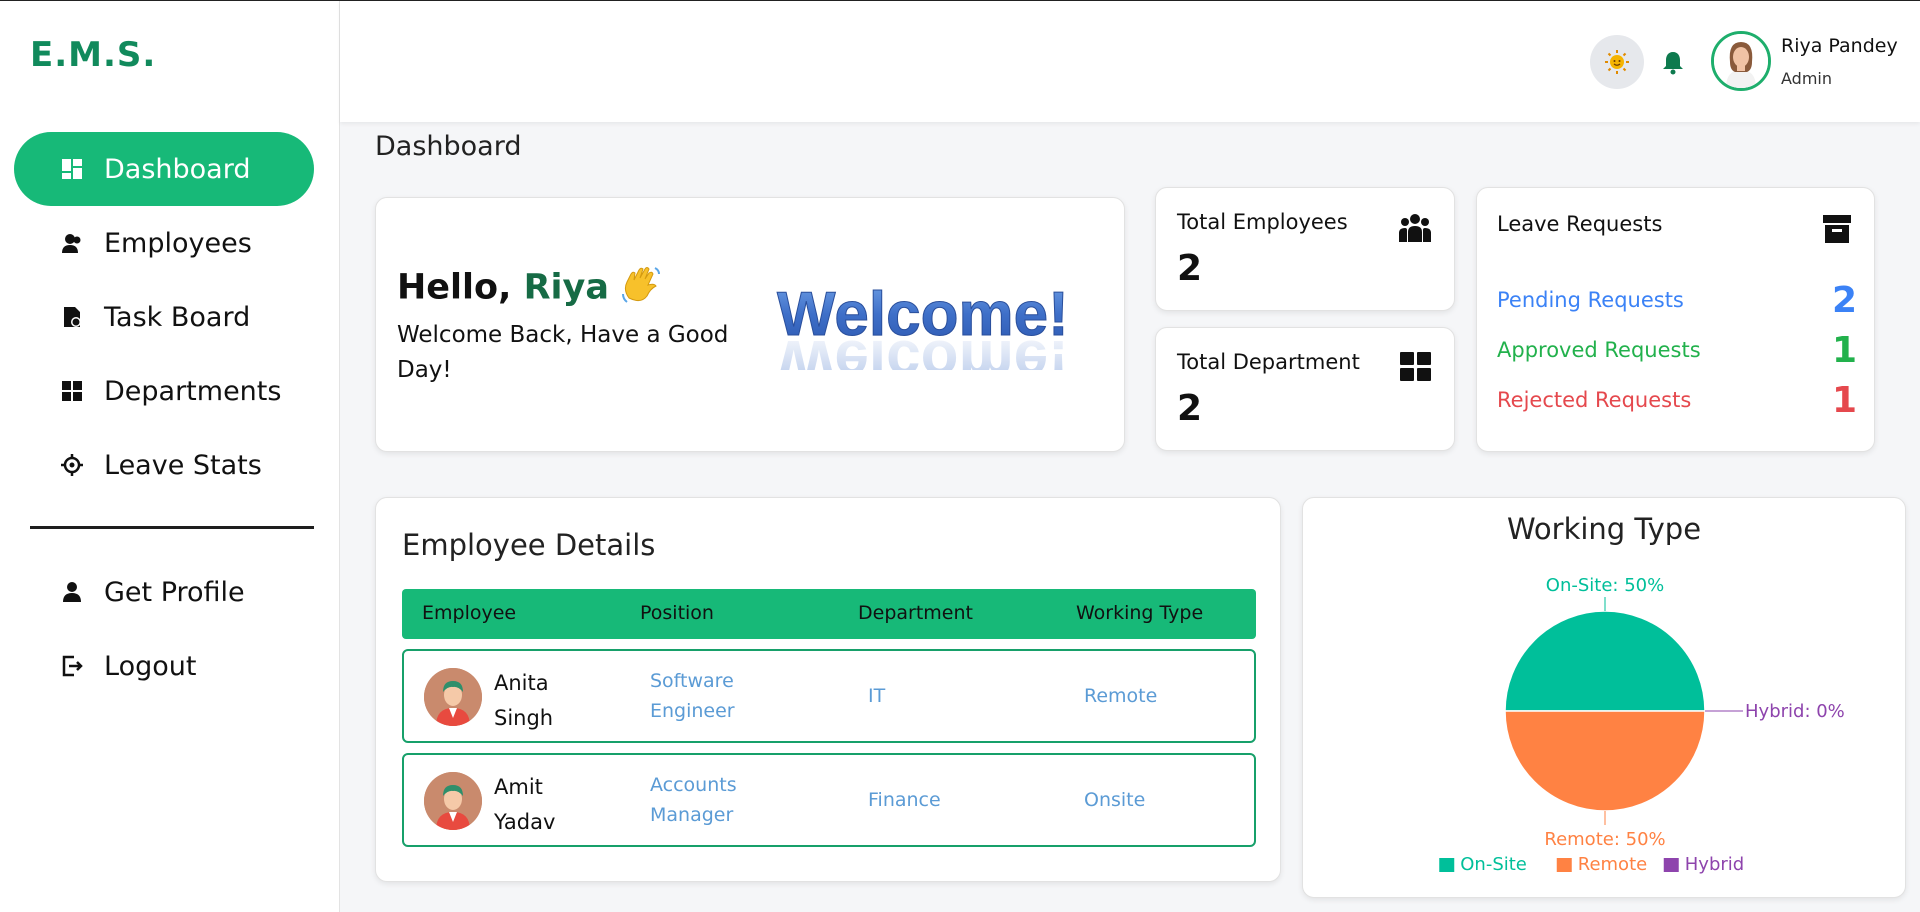 The height and width of the screenshot is (912, 1920). I want to click on departments-icon, so click(72, 391).